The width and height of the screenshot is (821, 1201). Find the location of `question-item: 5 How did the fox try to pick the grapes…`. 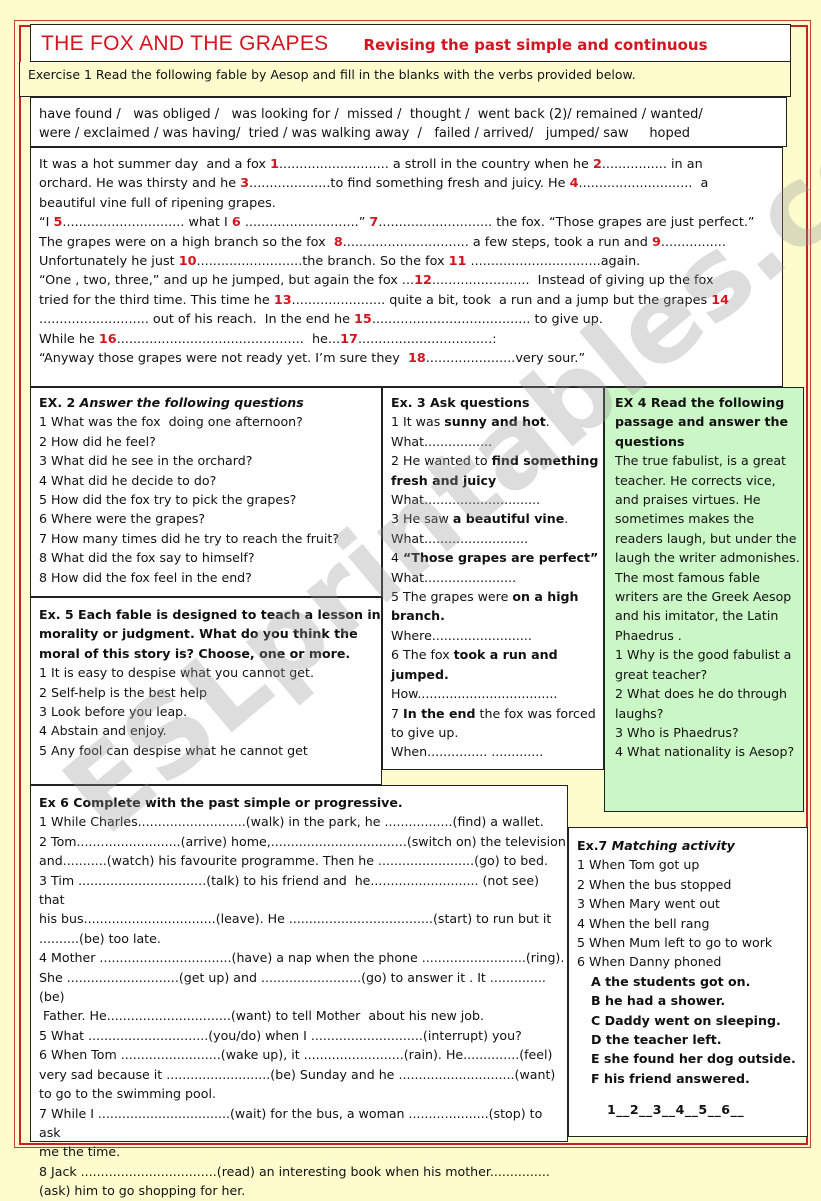

question-item: 5 How did the fox try to pick the grapes… is located at coordinates (168, 500).